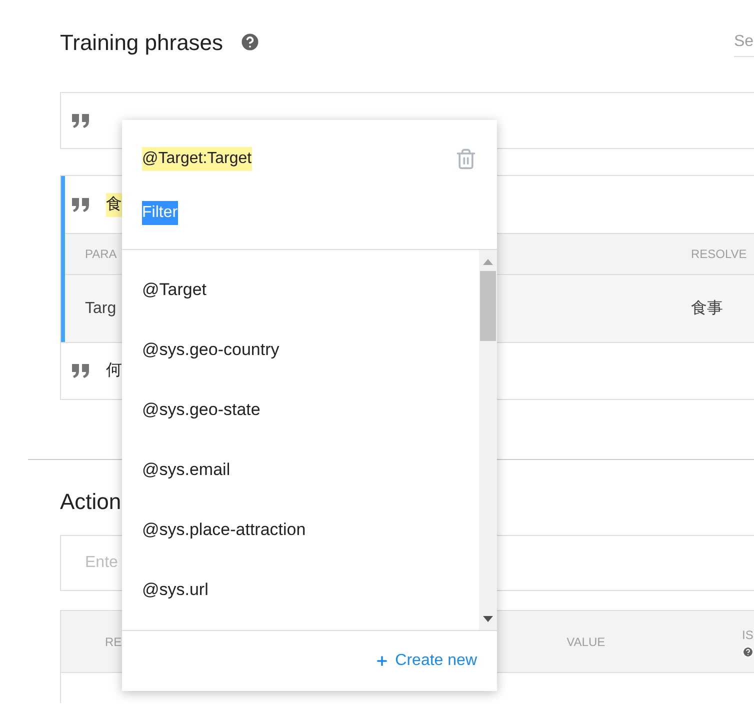 This screenshot has width=754, height=708. What do you see at coordinates (100, 308) in the screenshot?
I see `table-cell-text: Targ` at bounding box center [100, 308].